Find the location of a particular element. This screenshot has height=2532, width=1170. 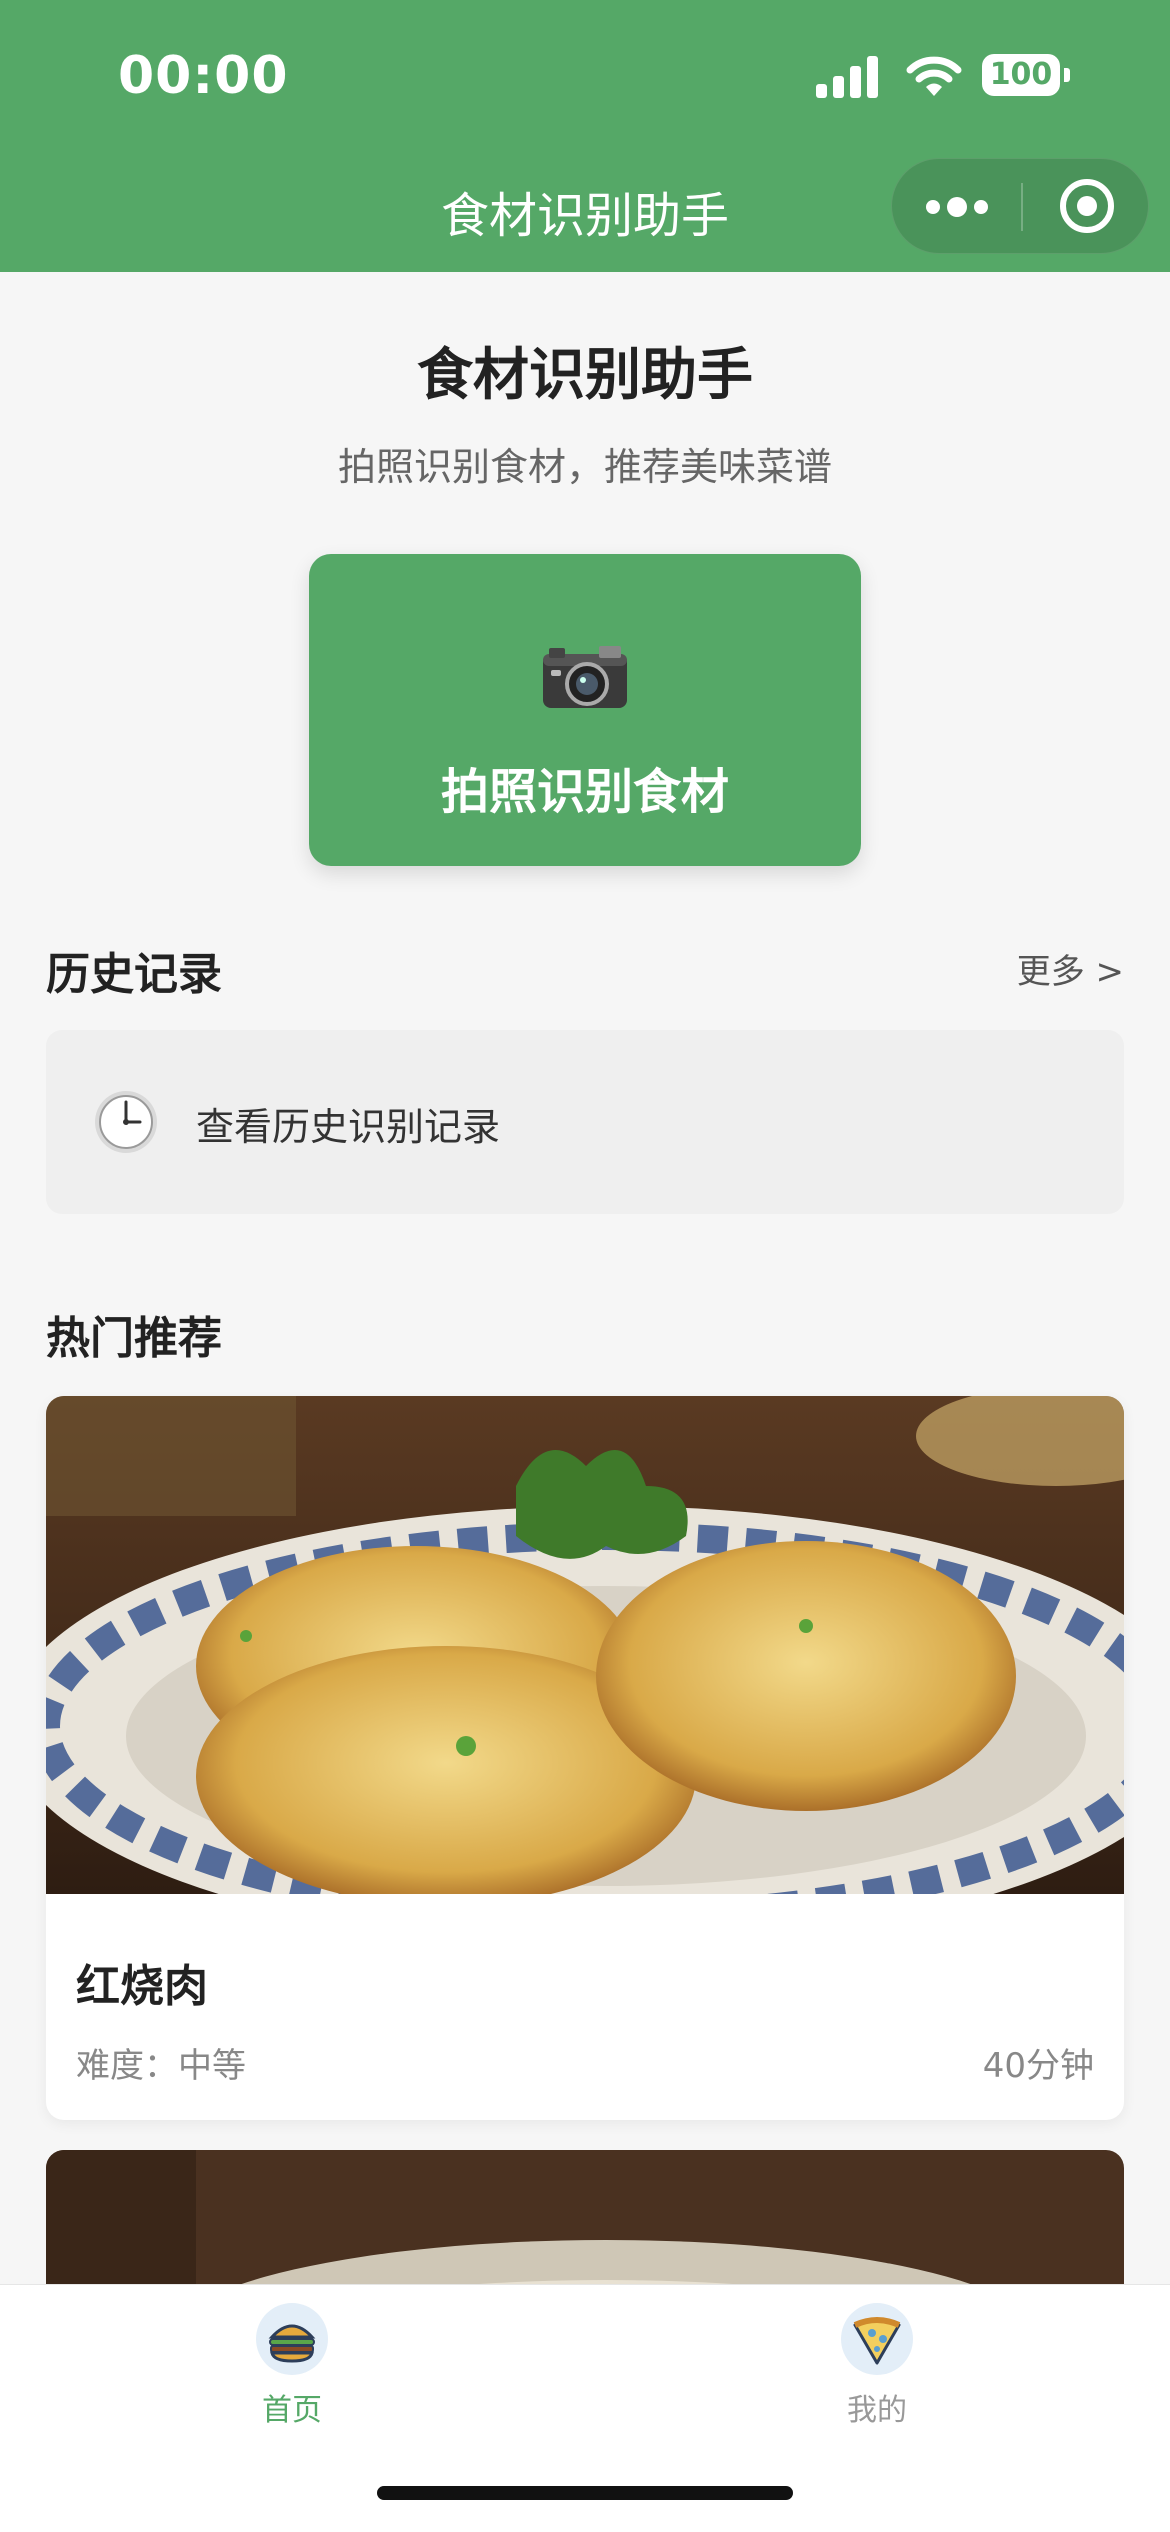

status-time: 00:00 is located at coordinates (203, 76).